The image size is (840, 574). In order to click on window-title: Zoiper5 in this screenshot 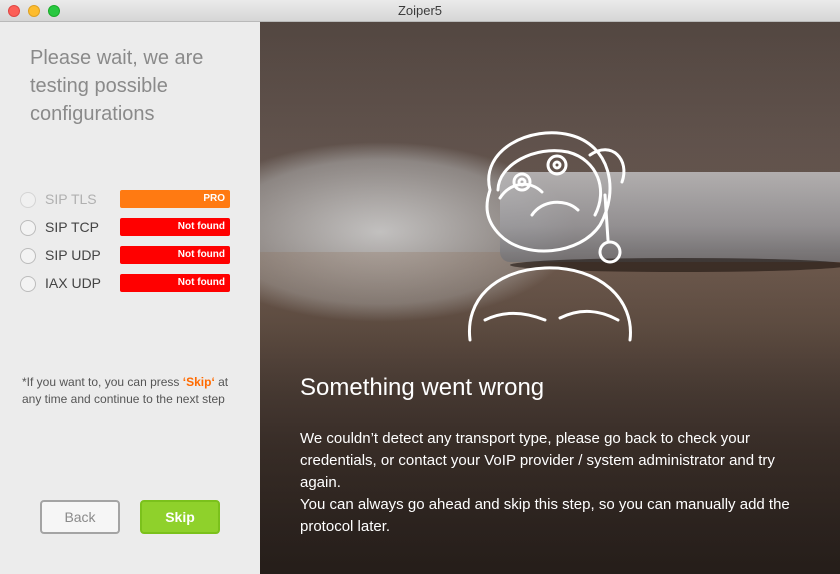, I will do `click(420, 10)`.